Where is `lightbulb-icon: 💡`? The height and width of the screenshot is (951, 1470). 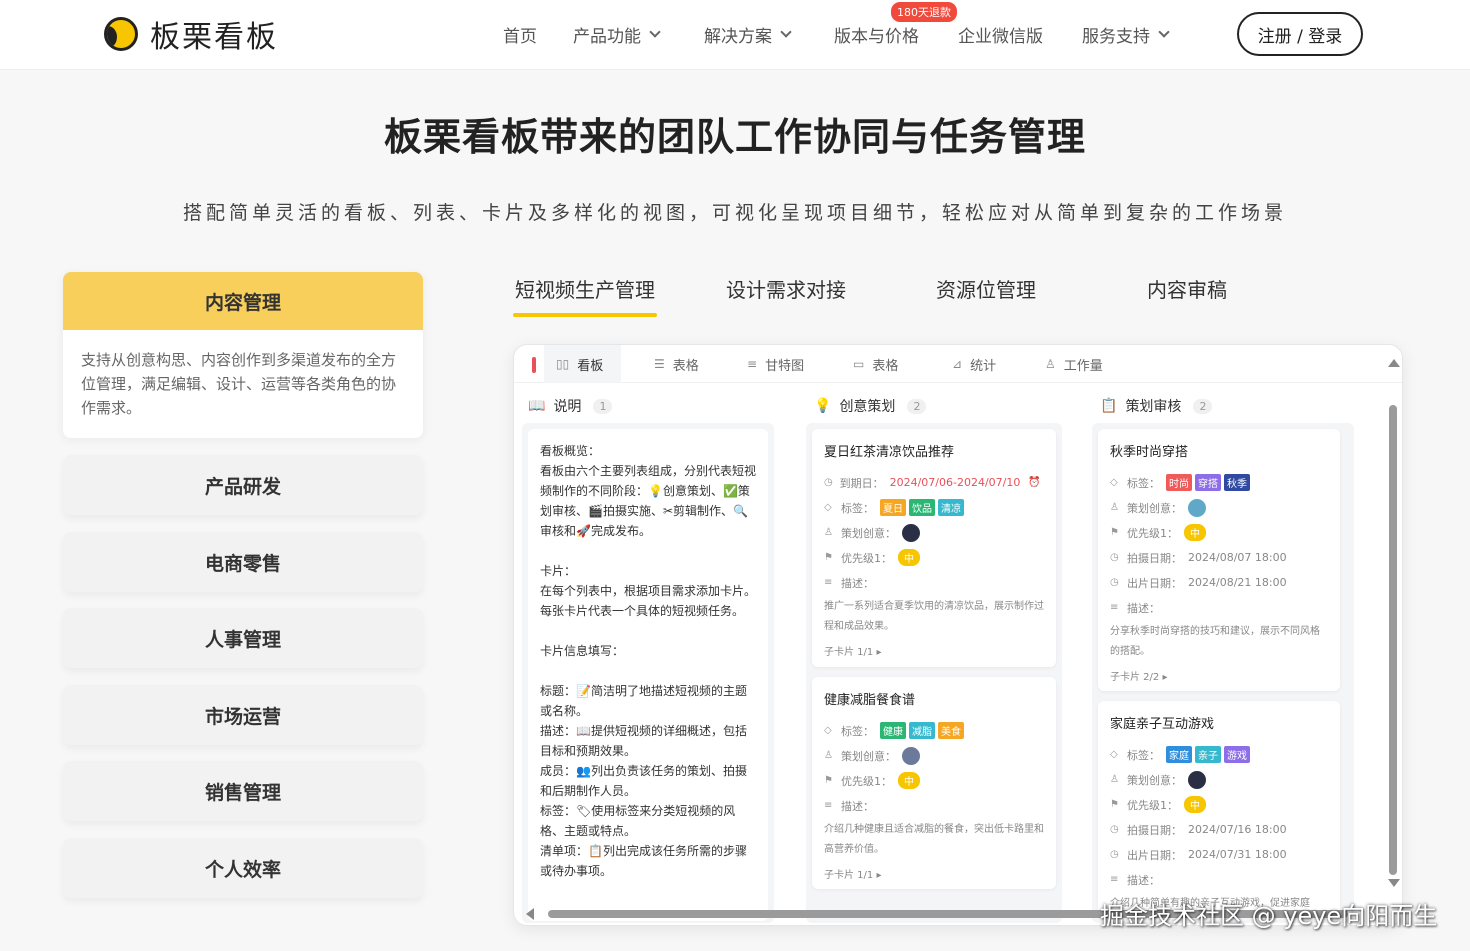 lightbulb-icon: 💡 is located at coordinates (823, 406).